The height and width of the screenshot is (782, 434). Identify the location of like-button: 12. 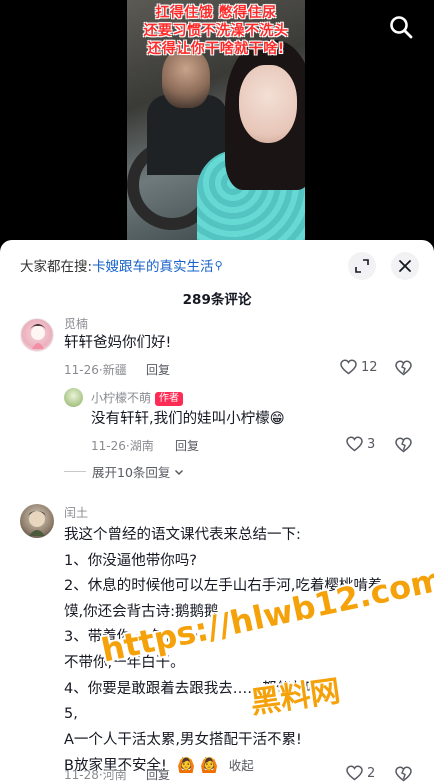
(359, 367).